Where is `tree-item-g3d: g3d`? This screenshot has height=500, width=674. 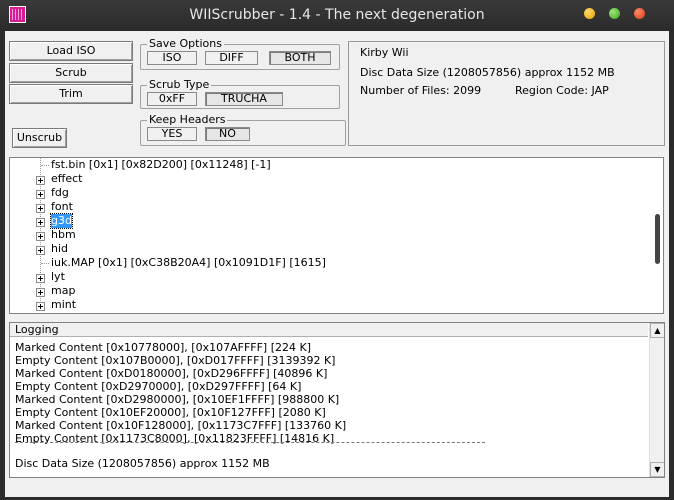
tree-item-g3d: g3d is located at coordinates (61, 221).